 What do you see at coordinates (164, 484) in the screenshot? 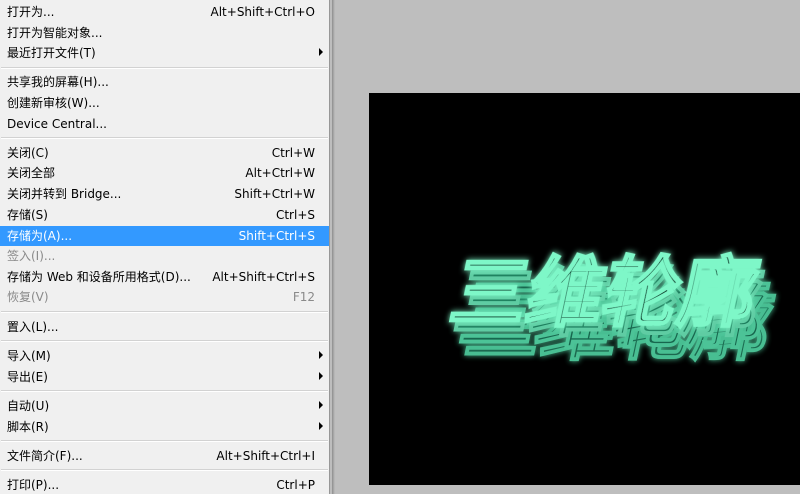
I see `menu-item-print: 打印(P)... Ctrl+P` at bounding box center [164, 484].